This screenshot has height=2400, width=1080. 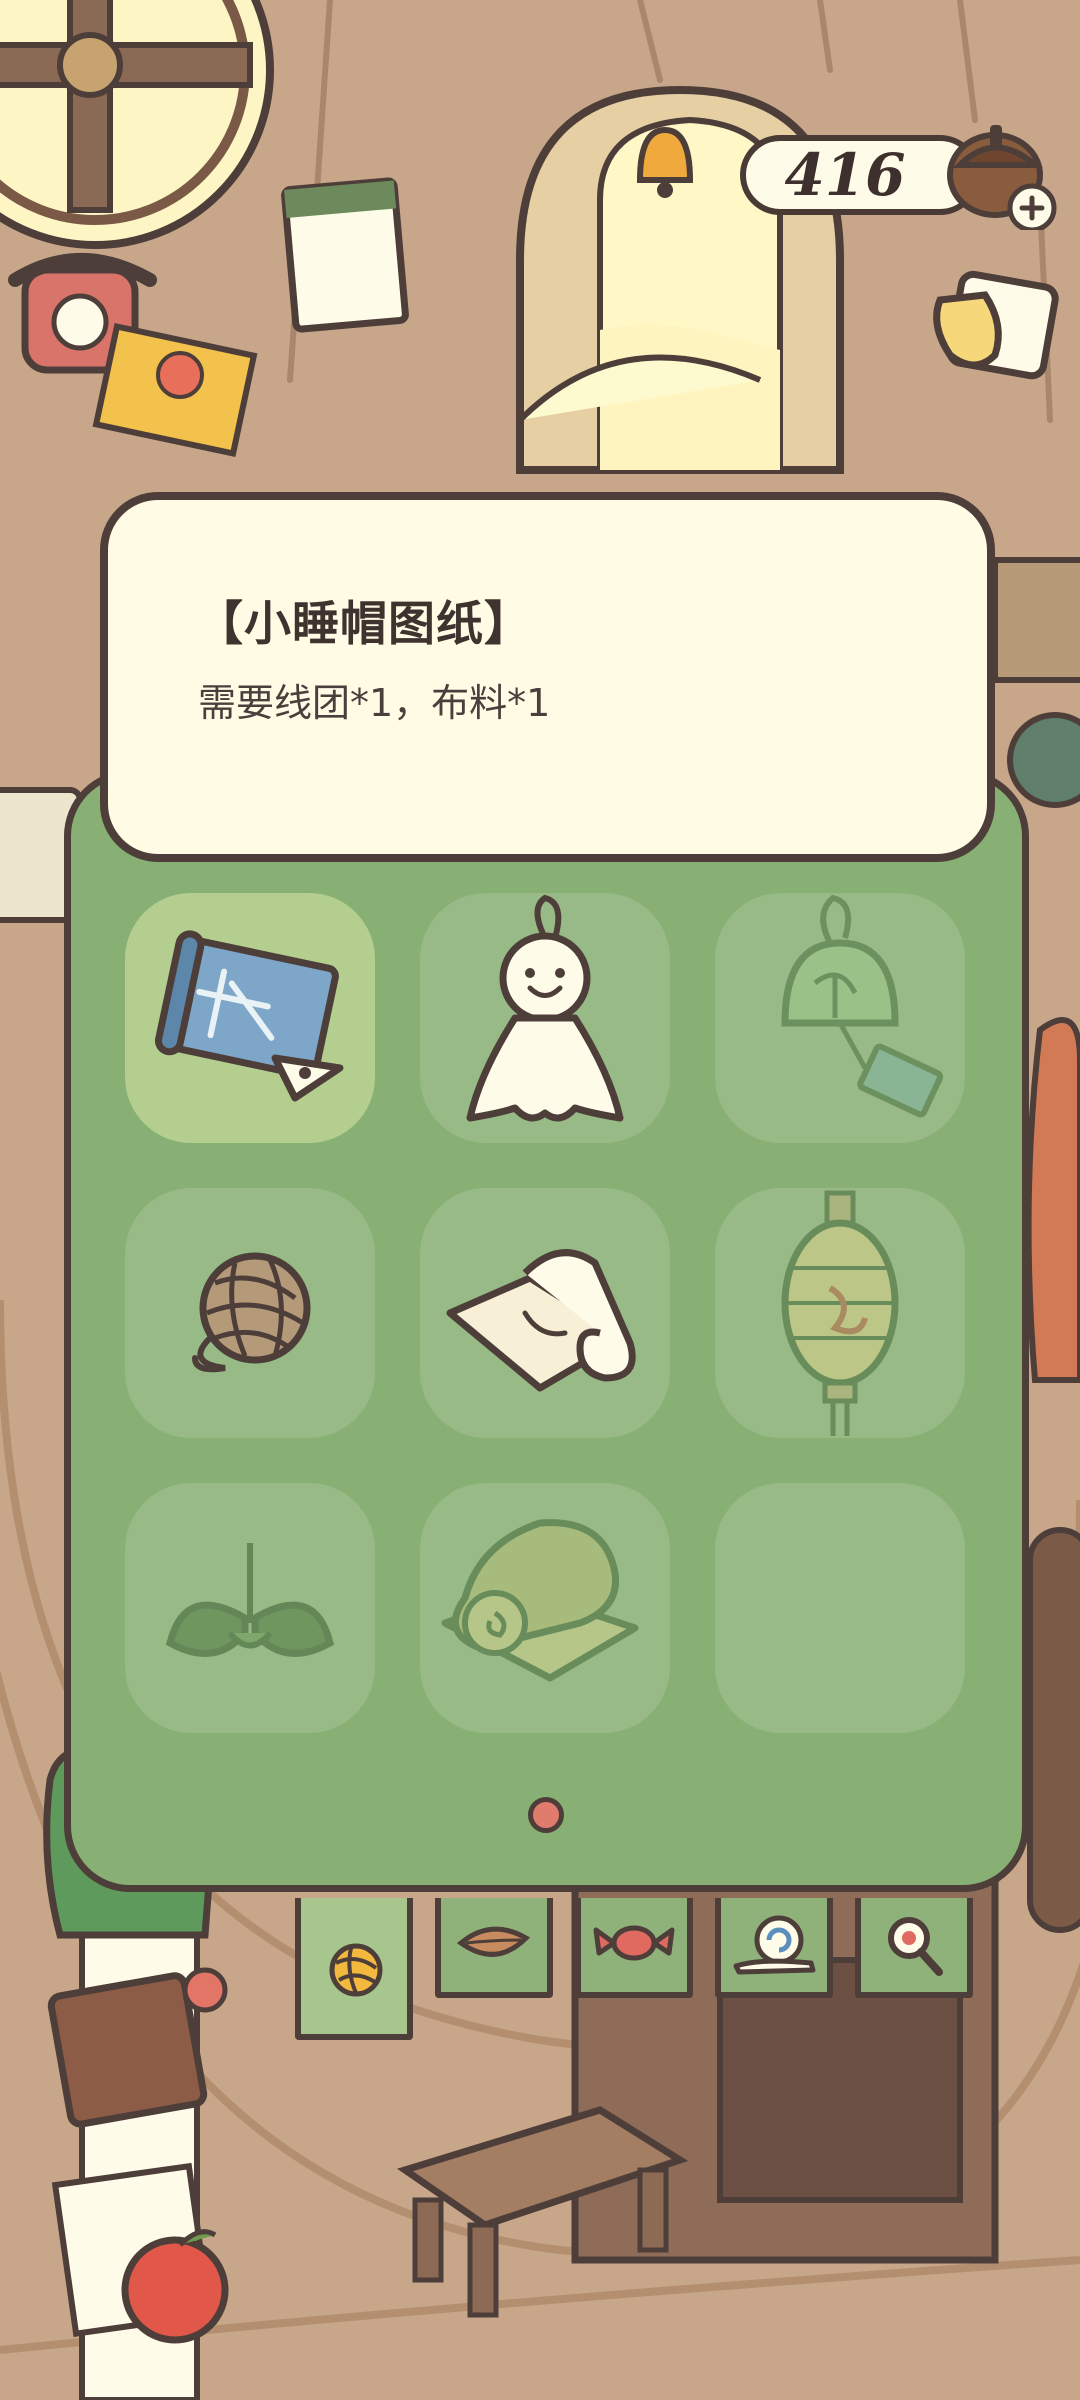 I want to click on yarn-tab-icon, so click(x=356, y=1970).